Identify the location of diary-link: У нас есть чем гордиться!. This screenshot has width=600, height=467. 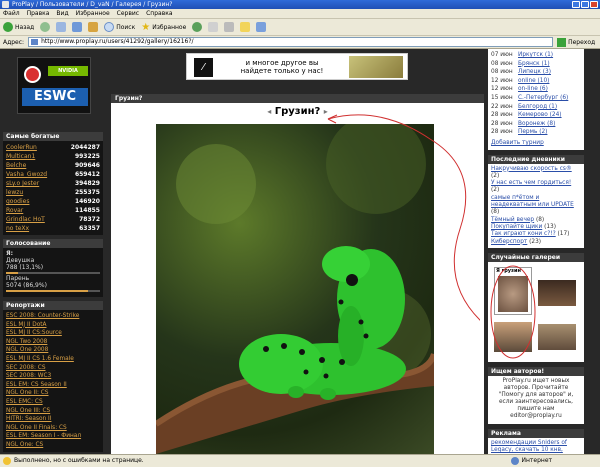
(531, 183).